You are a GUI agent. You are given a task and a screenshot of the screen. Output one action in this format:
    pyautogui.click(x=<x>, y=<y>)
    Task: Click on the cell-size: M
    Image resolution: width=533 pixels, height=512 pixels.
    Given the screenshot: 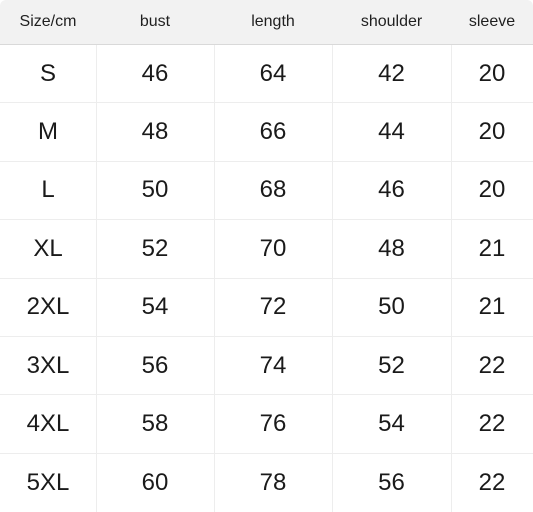 What is the action you would take?
    pyautogui.click(x=48, y=132)
    